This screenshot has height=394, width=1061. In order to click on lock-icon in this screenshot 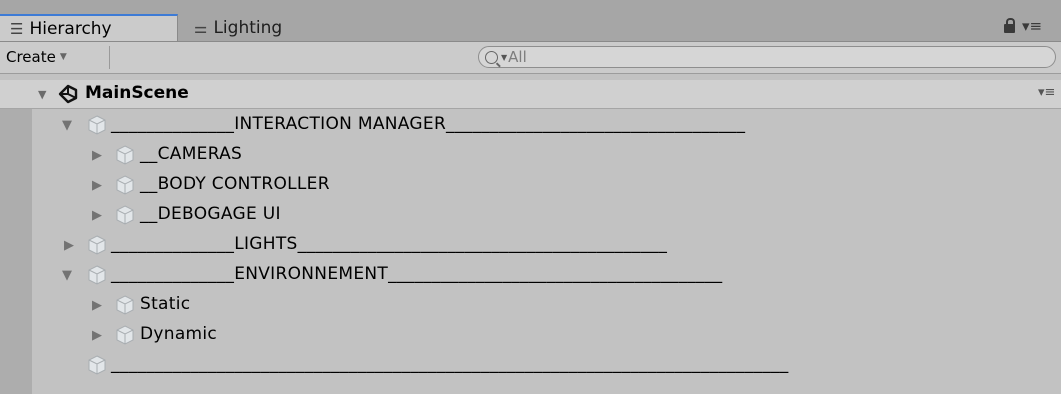, I will do `click(1009, 25)`.